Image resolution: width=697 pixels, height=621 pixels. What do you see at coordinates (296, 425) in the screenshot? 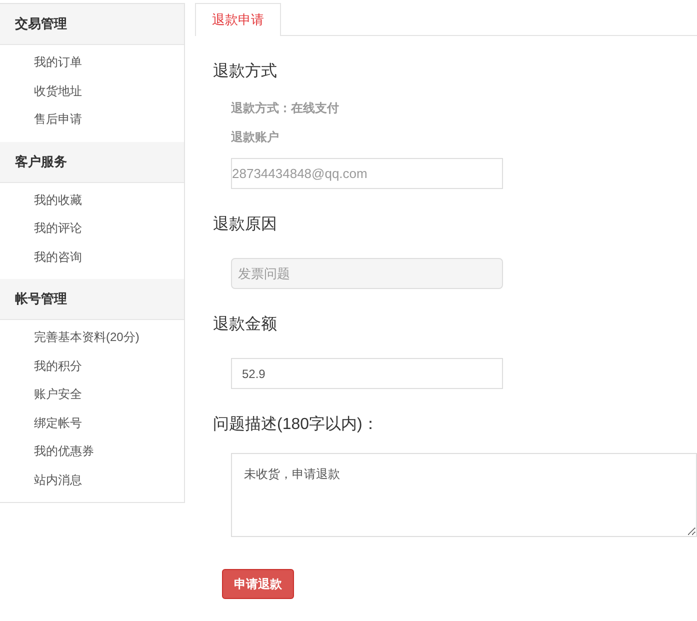
I see `section-heading: 问题描述(180字以内)：` at bounding box center [296, 425].